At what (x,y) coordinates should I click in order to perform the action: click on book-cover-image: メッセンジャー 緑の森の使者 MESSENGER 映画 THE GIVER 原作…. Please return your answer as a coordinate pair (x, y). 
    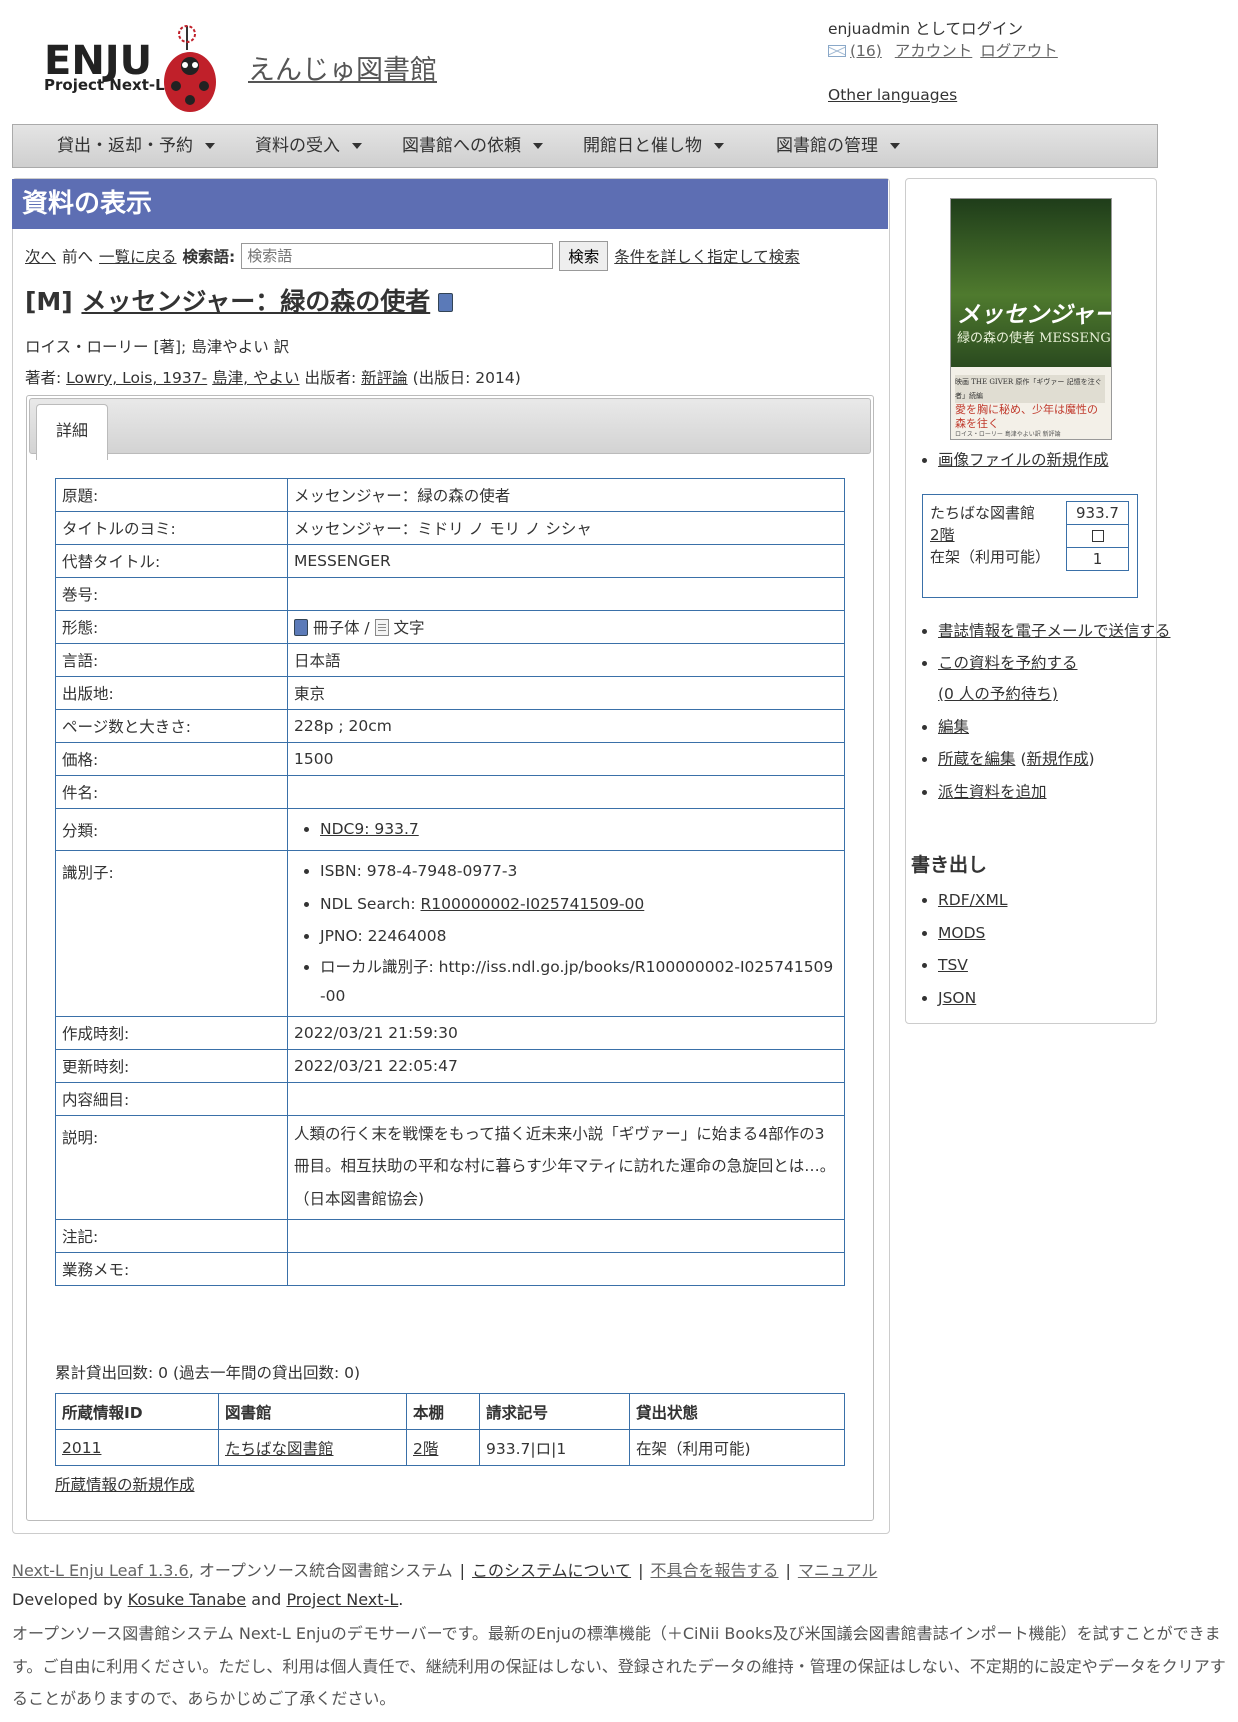
    Looking at the image, I should click on (1031, 319).